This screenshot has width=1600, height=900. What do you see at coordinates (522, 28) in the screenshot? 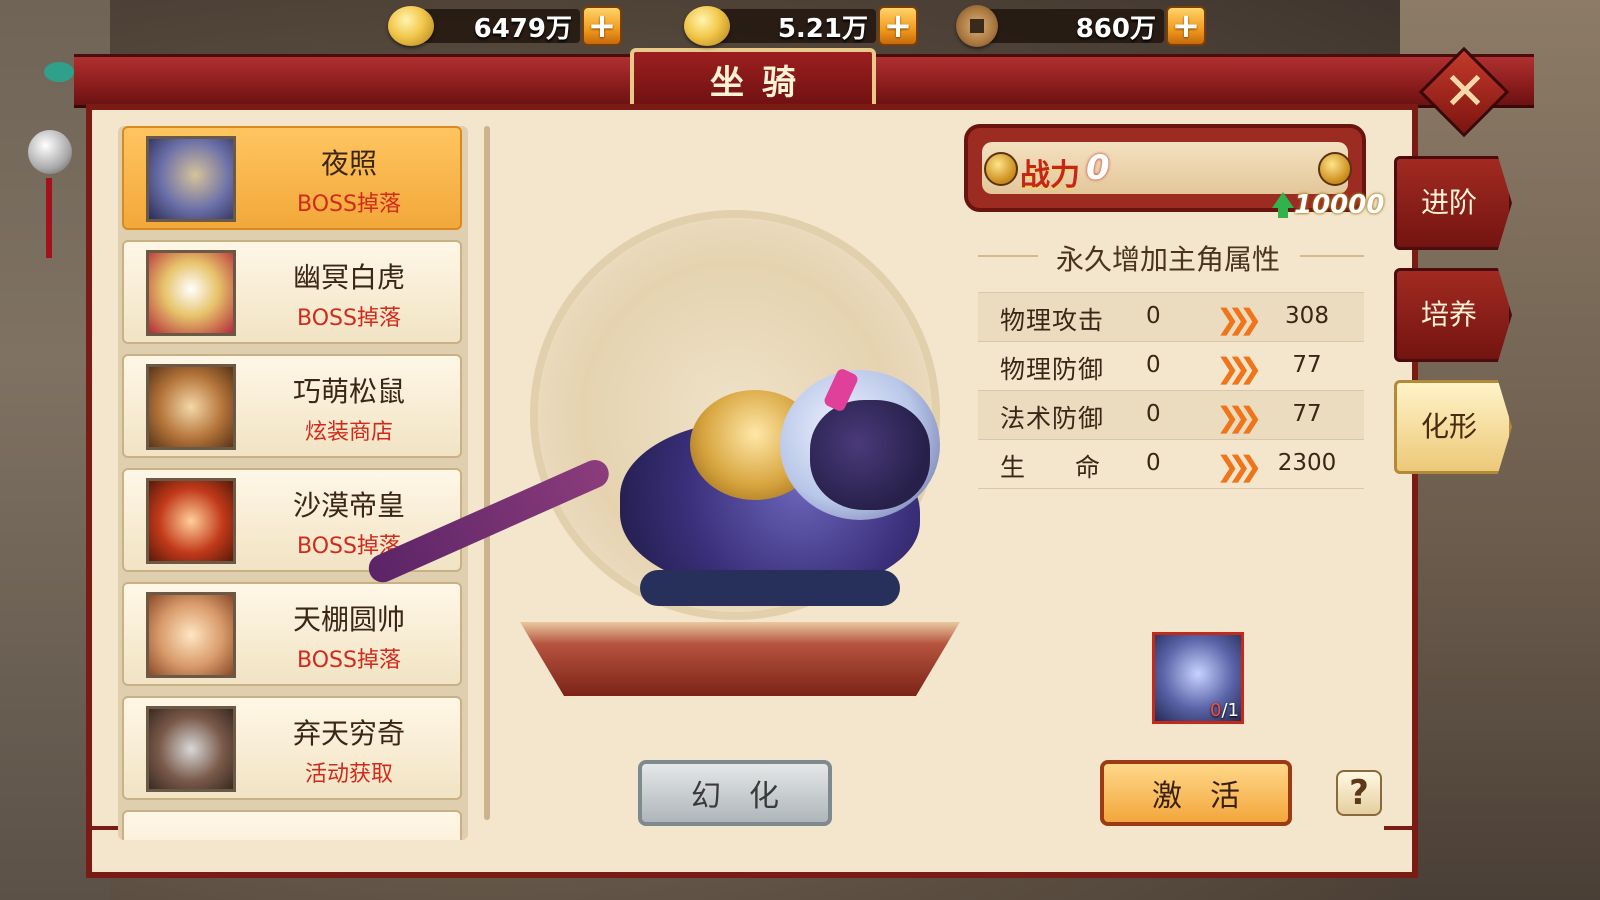
I see `gold-amount: 6479万` at bounding box center [522, 28].